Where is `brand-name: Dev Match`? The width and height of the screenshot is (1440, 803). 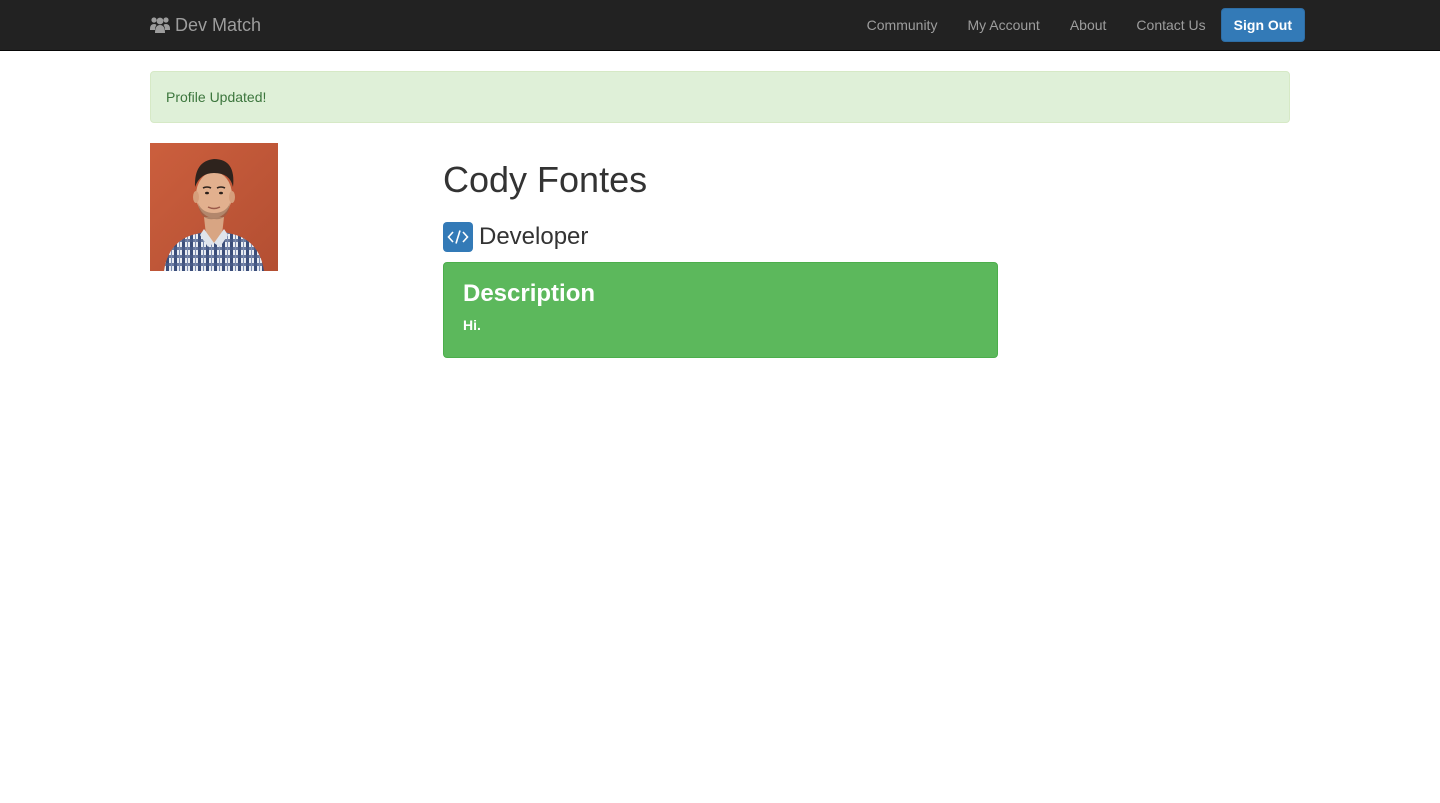 brand-name: Dev Match is located at coordinates (218, 24).